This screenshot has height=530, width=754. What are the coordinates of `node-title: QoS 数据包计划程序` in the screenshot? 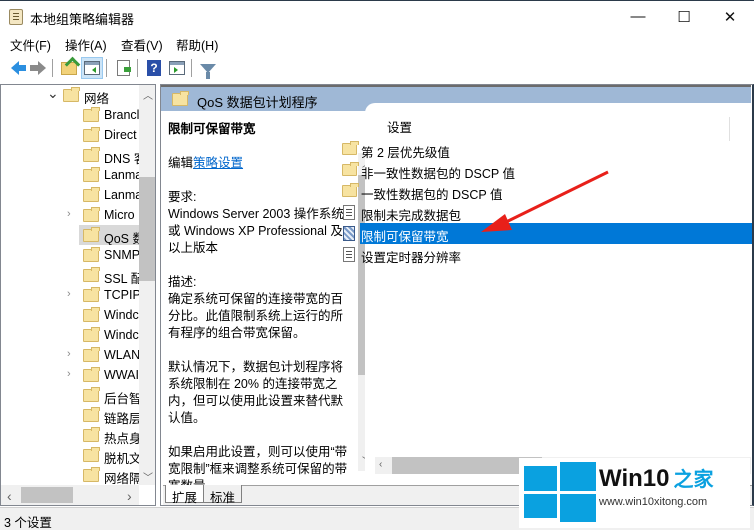 It's located at (257, 102).